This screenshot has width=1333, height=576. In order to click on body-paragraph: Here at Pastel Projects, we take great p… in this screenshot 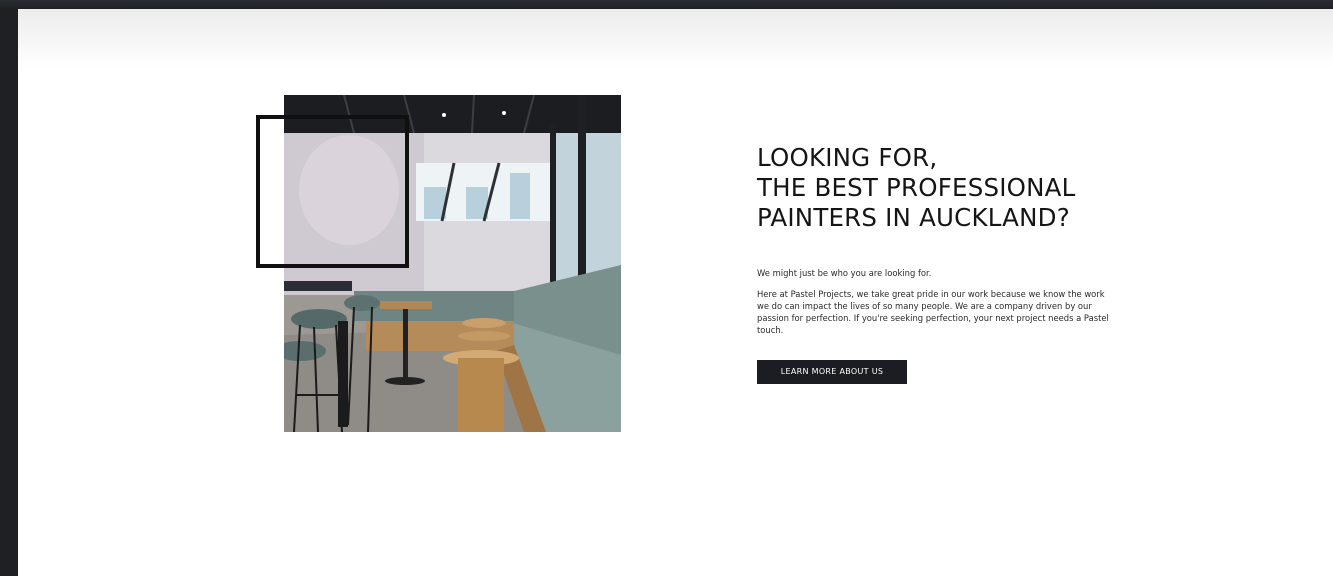, I will do `click(933, 312)`.